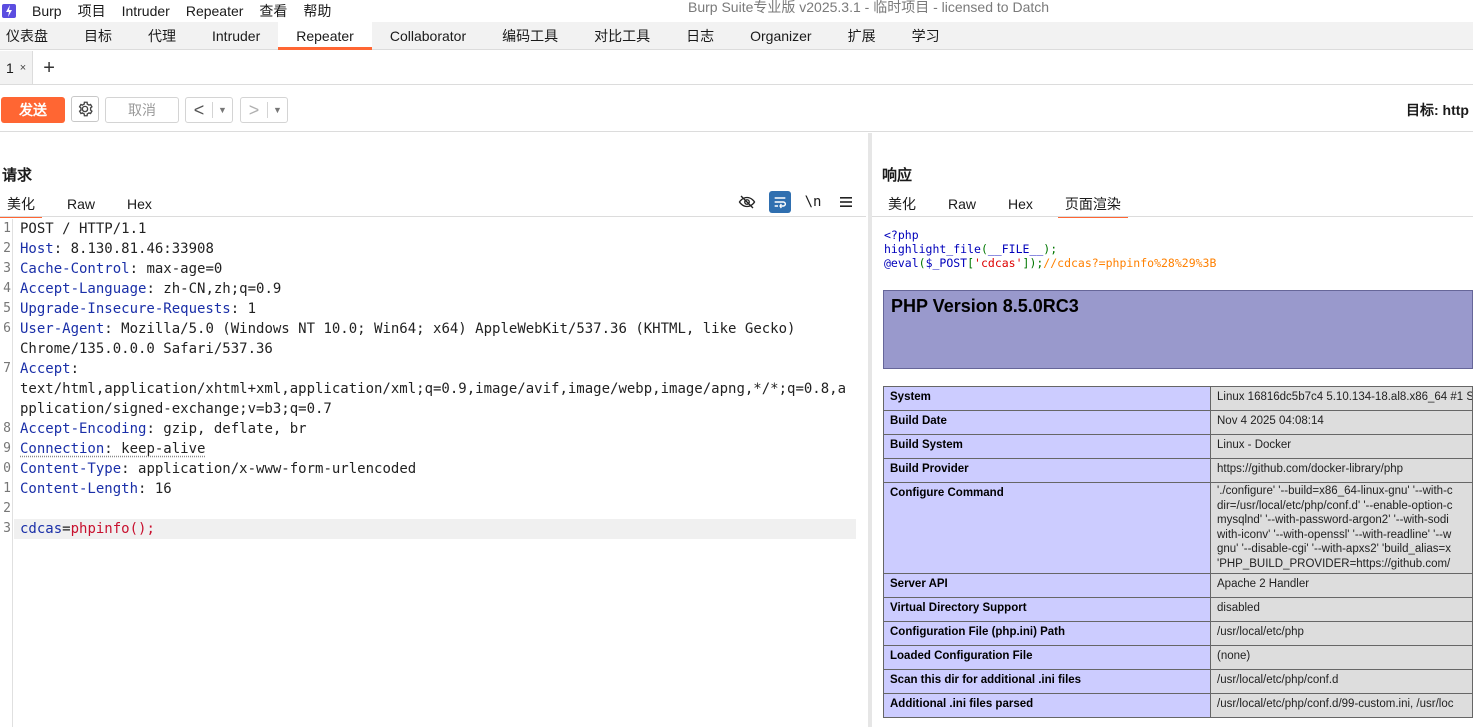  I want to click on tab-proxy: 代理, so click(162, 35).